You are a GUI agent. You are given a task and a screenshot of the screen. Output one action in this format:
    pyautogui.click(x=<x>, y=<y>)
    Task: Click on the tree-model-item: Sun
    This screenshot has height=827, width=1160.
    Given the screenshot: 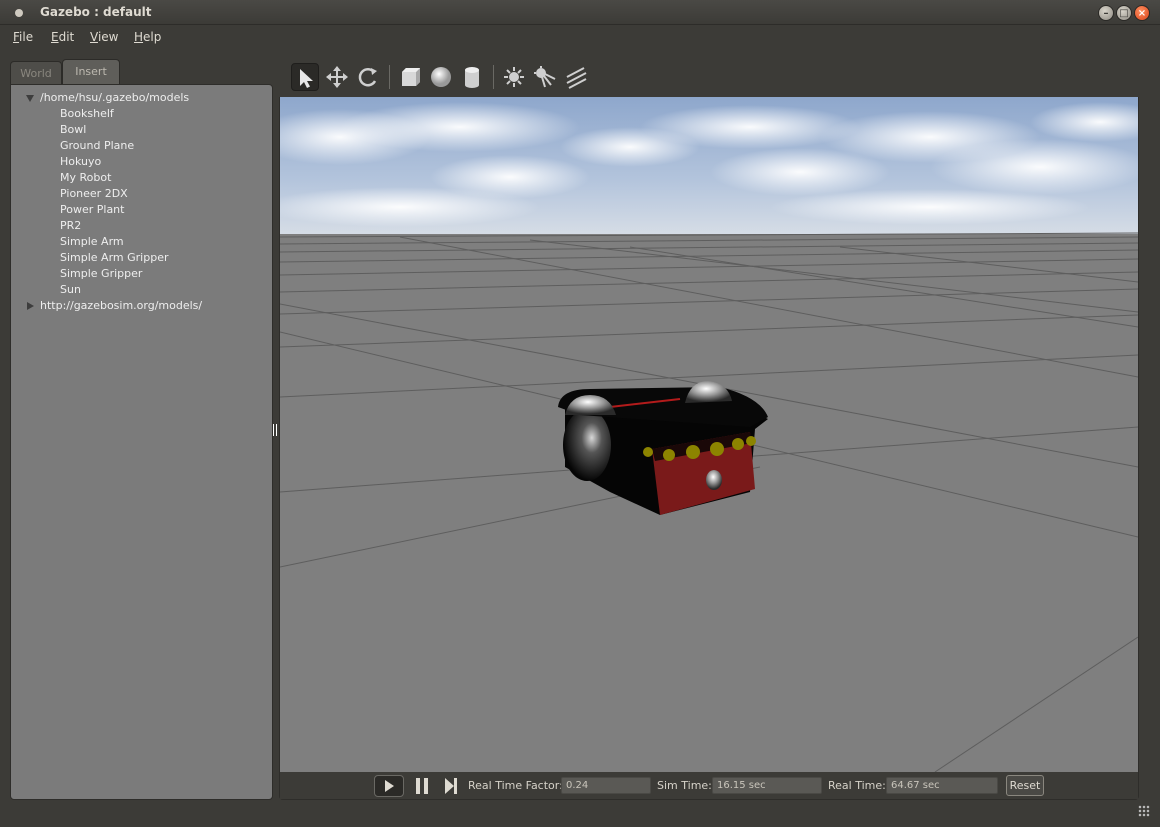 What is the action you would take?
    pyautogui.click(x=70, y=289)
    